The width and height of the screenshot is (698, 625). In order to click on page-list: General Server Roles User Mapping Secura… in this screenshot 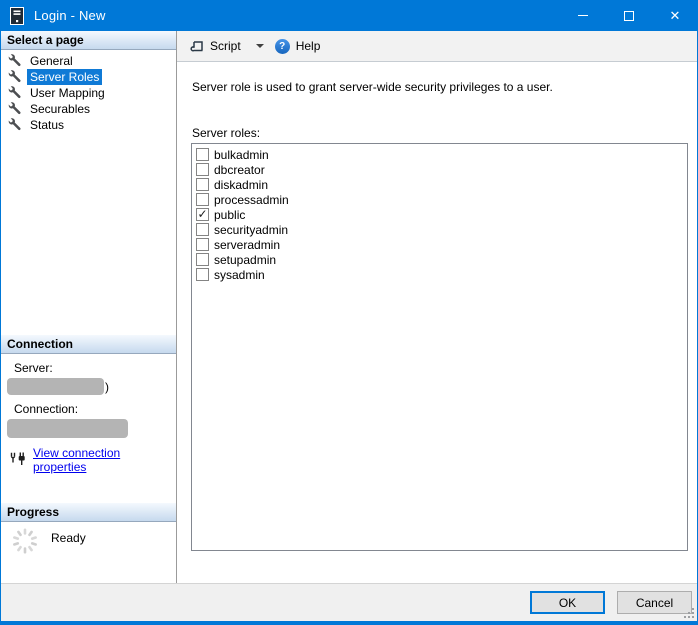, I will do `click(88, 91)`.